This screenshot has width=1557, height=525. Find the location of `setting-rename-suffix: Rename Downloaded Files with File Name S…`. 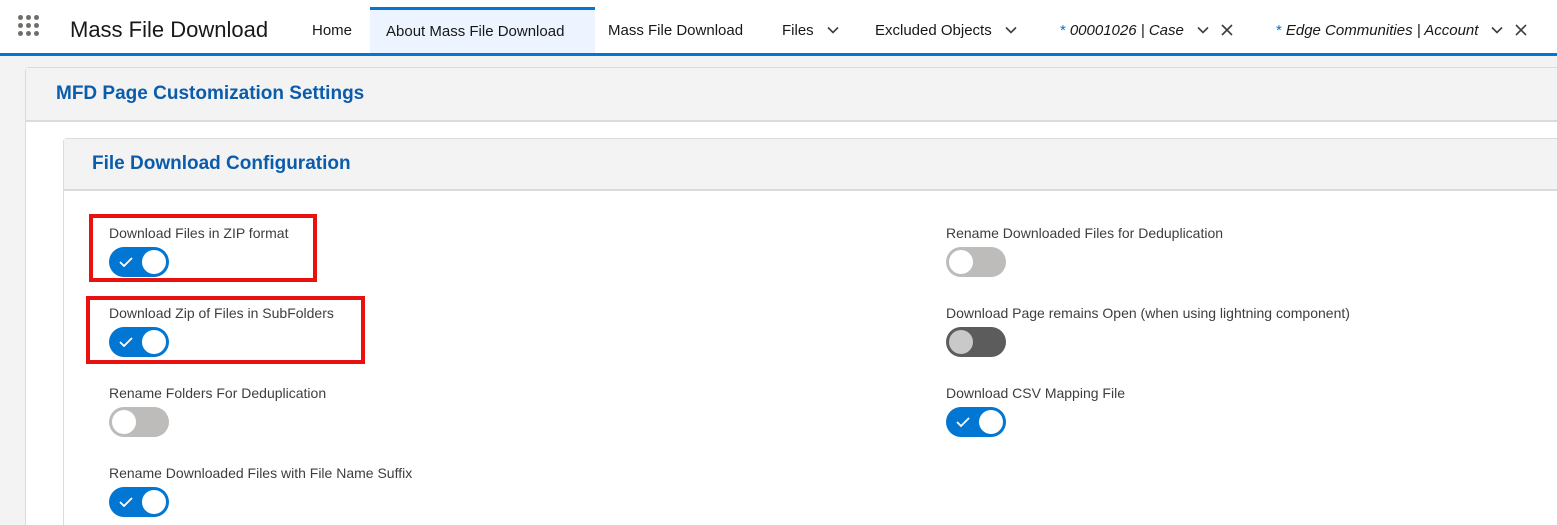

setting-rename-suffix: Rename Downloaded Files with File Name S… is located at coordinates (260, 491).